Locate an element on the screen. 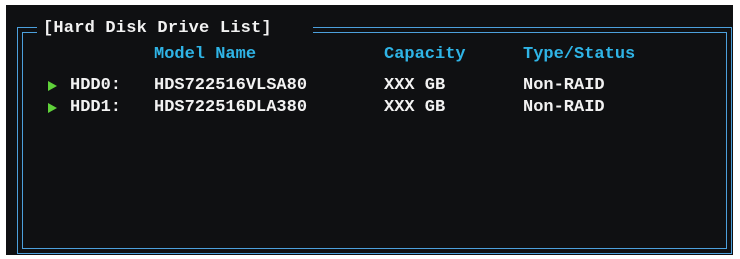  drive-id: HDD0: is located at coordinates (96, 85).